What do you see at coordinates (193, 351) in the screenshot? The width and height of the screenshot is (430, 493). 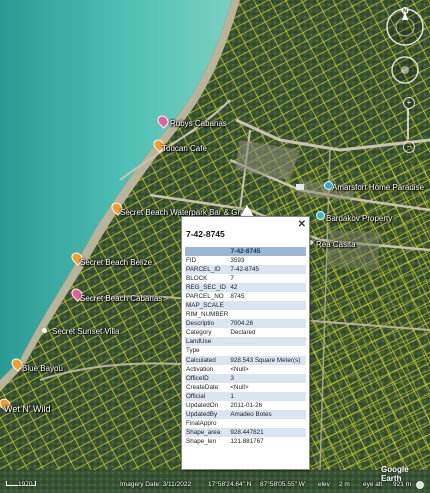 I see `attribute-key: Type` at bounding box center [193, 351].